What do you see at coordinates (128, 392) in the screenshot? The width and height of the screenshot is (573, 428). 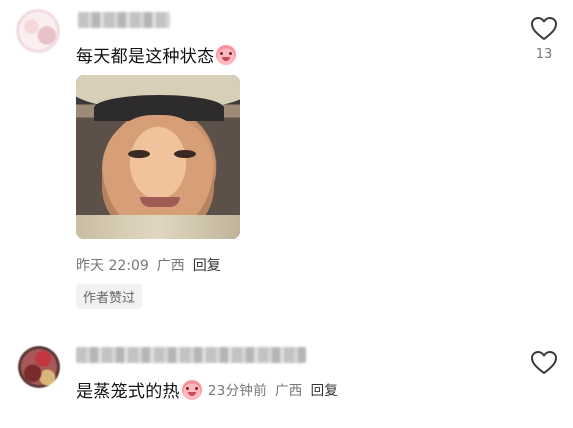 I see `comment-body: 是蒸笼式的热` at bounding box center [128, 392].